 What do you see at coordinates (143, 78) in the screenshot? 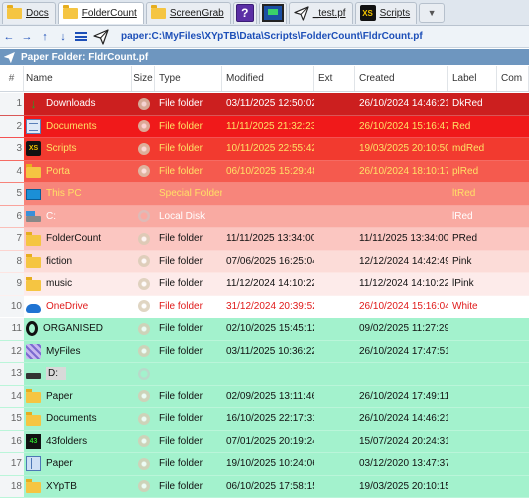
I see `column-header-size: Size` at bounding box center [143, 78].